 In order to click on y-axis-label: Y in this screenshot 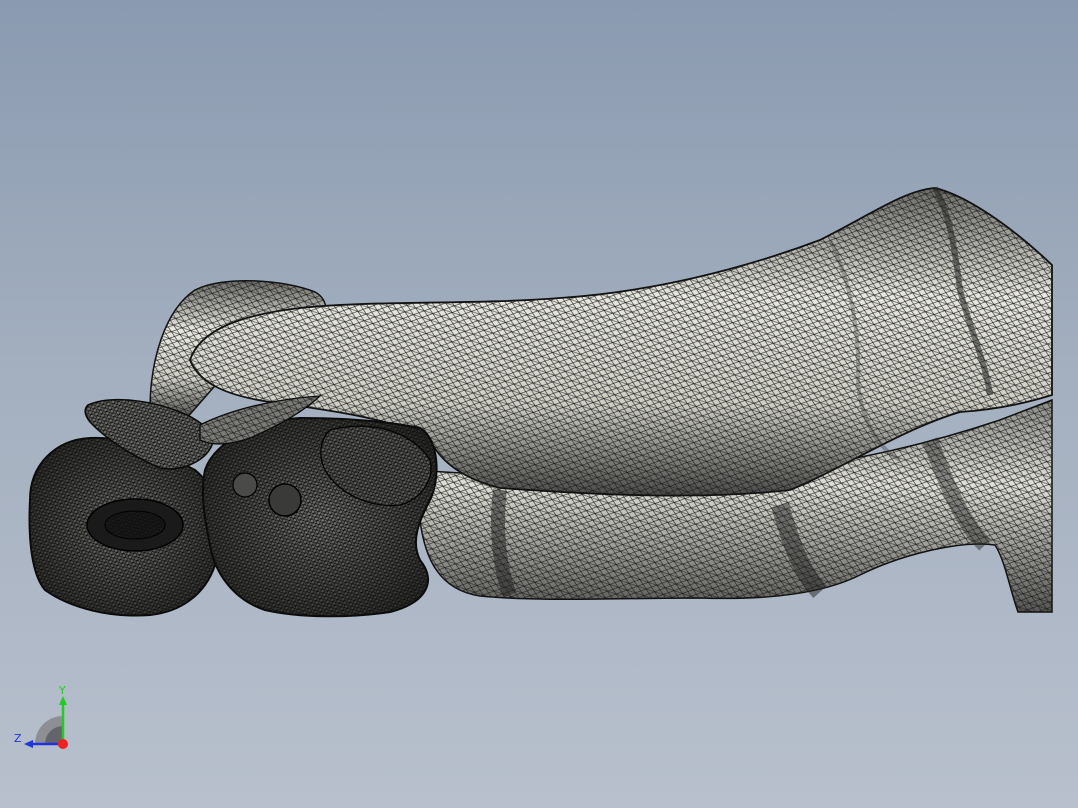, I will do `click(62, 690)`.